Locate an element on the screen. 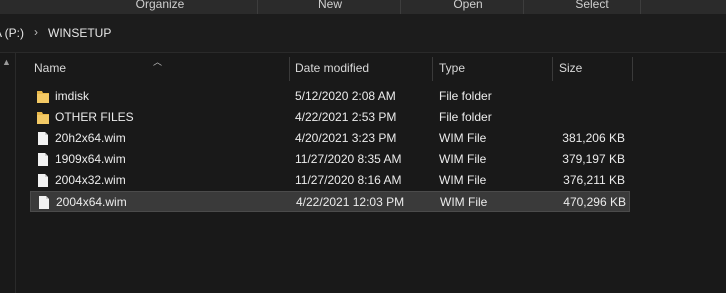 The width and height of the screenshot is (726, 293). column-header-date-modified: Date modified is located at coordinates (362, 68).